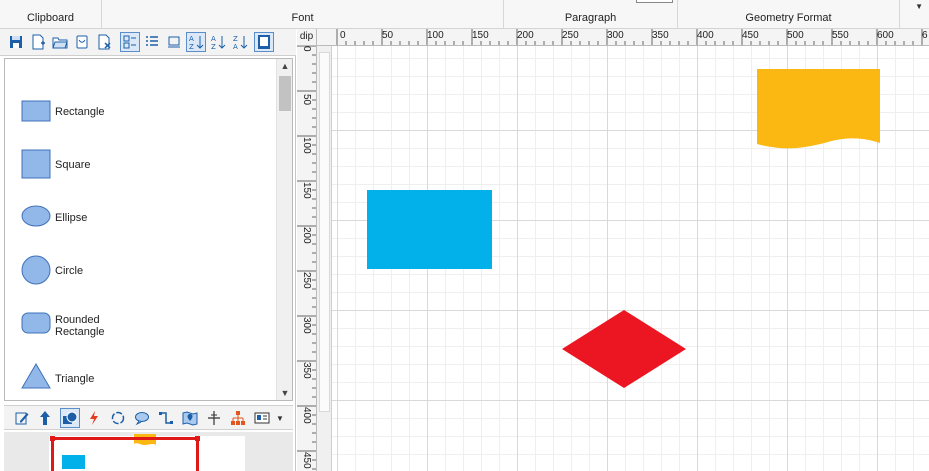  I want to click on h-tick-label: 150, so click(480, 35).